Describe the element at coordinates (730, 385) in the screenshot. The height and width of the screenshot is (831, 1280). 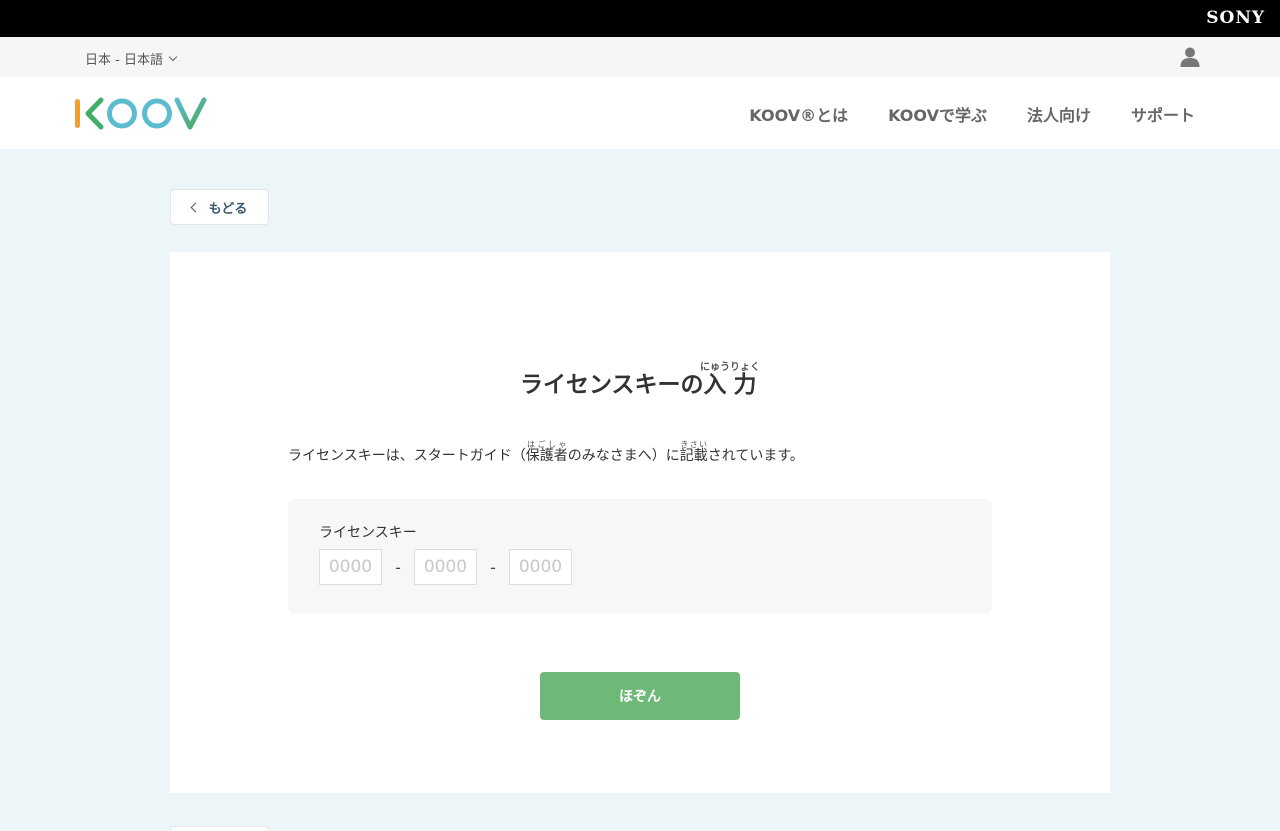
I see `title-ruby-base: 入力` at that location.